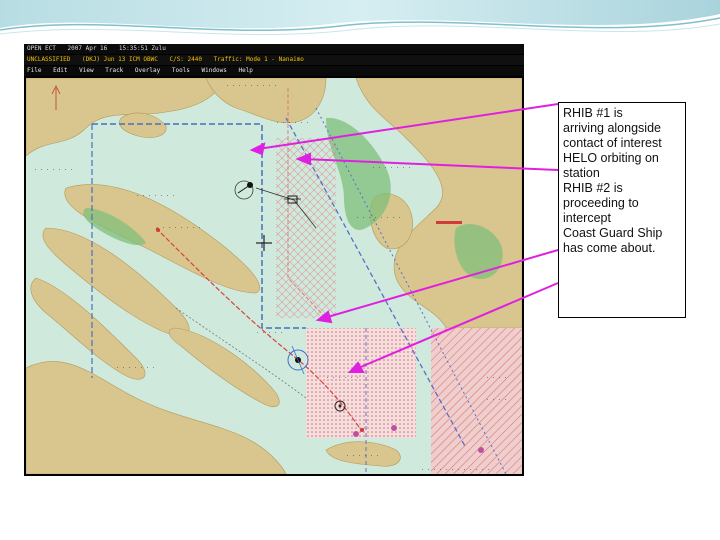 The height and width of the screenshot is (540, 720). Describe the element at coordinates (587, 218) in the screenshot. I see `callout-line: intercept` at that location.